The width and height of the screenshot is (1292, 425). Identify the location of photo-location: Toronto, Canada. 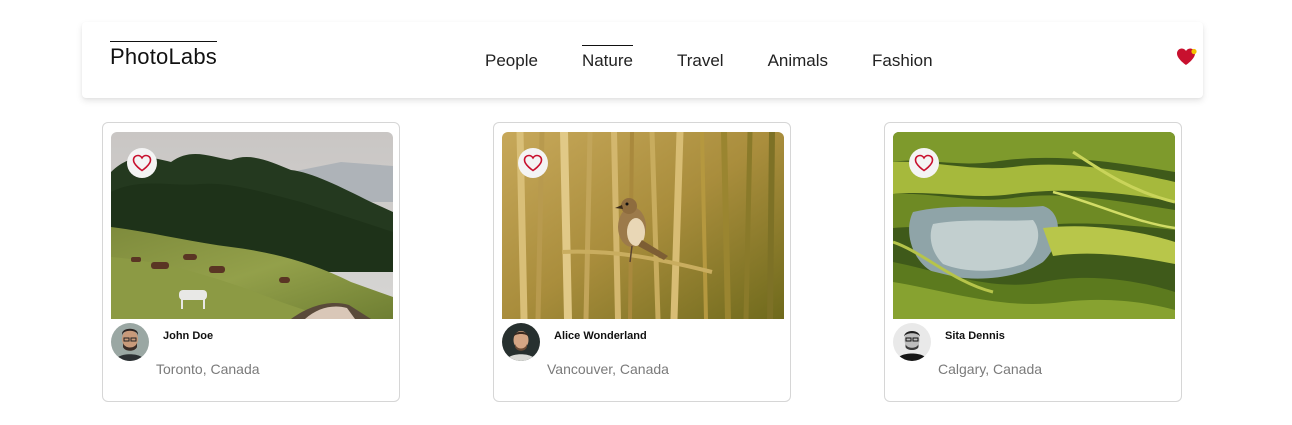
(208, 369).